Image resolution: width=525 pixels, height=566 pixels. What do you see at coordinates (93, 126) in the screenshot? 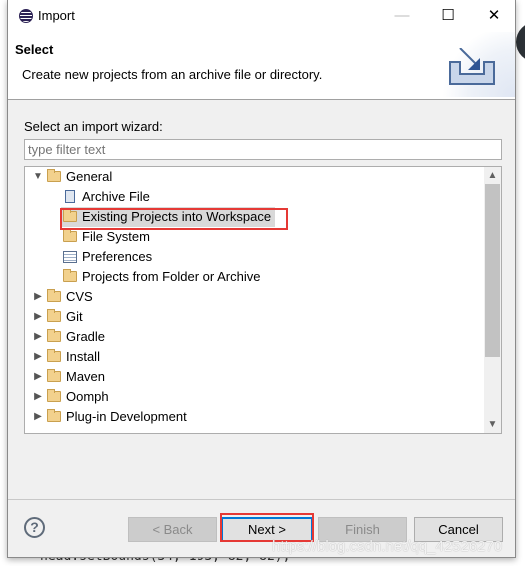
I see `wizard-label: Select an import wizard:` at bounding box center [93, 126].